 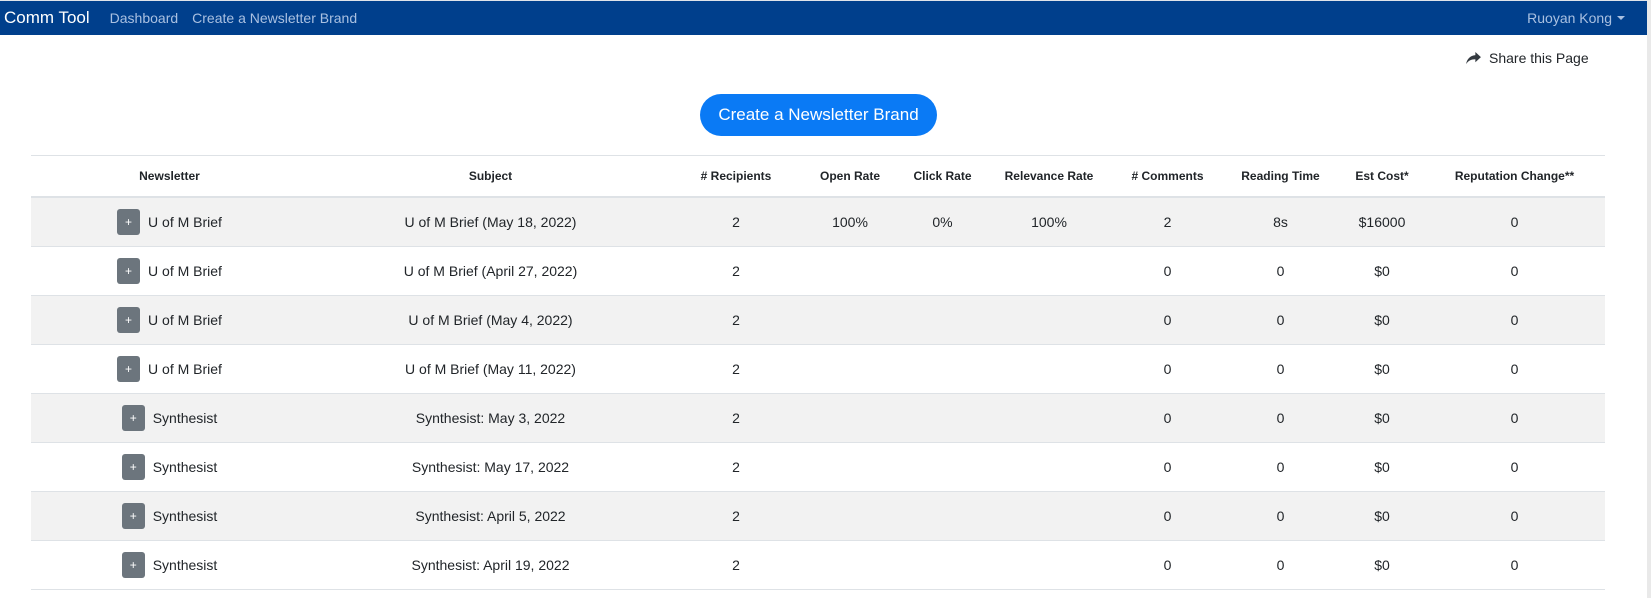 I want to click on newsletter-cell: + U of M Brief, so click(x=169, y=320).